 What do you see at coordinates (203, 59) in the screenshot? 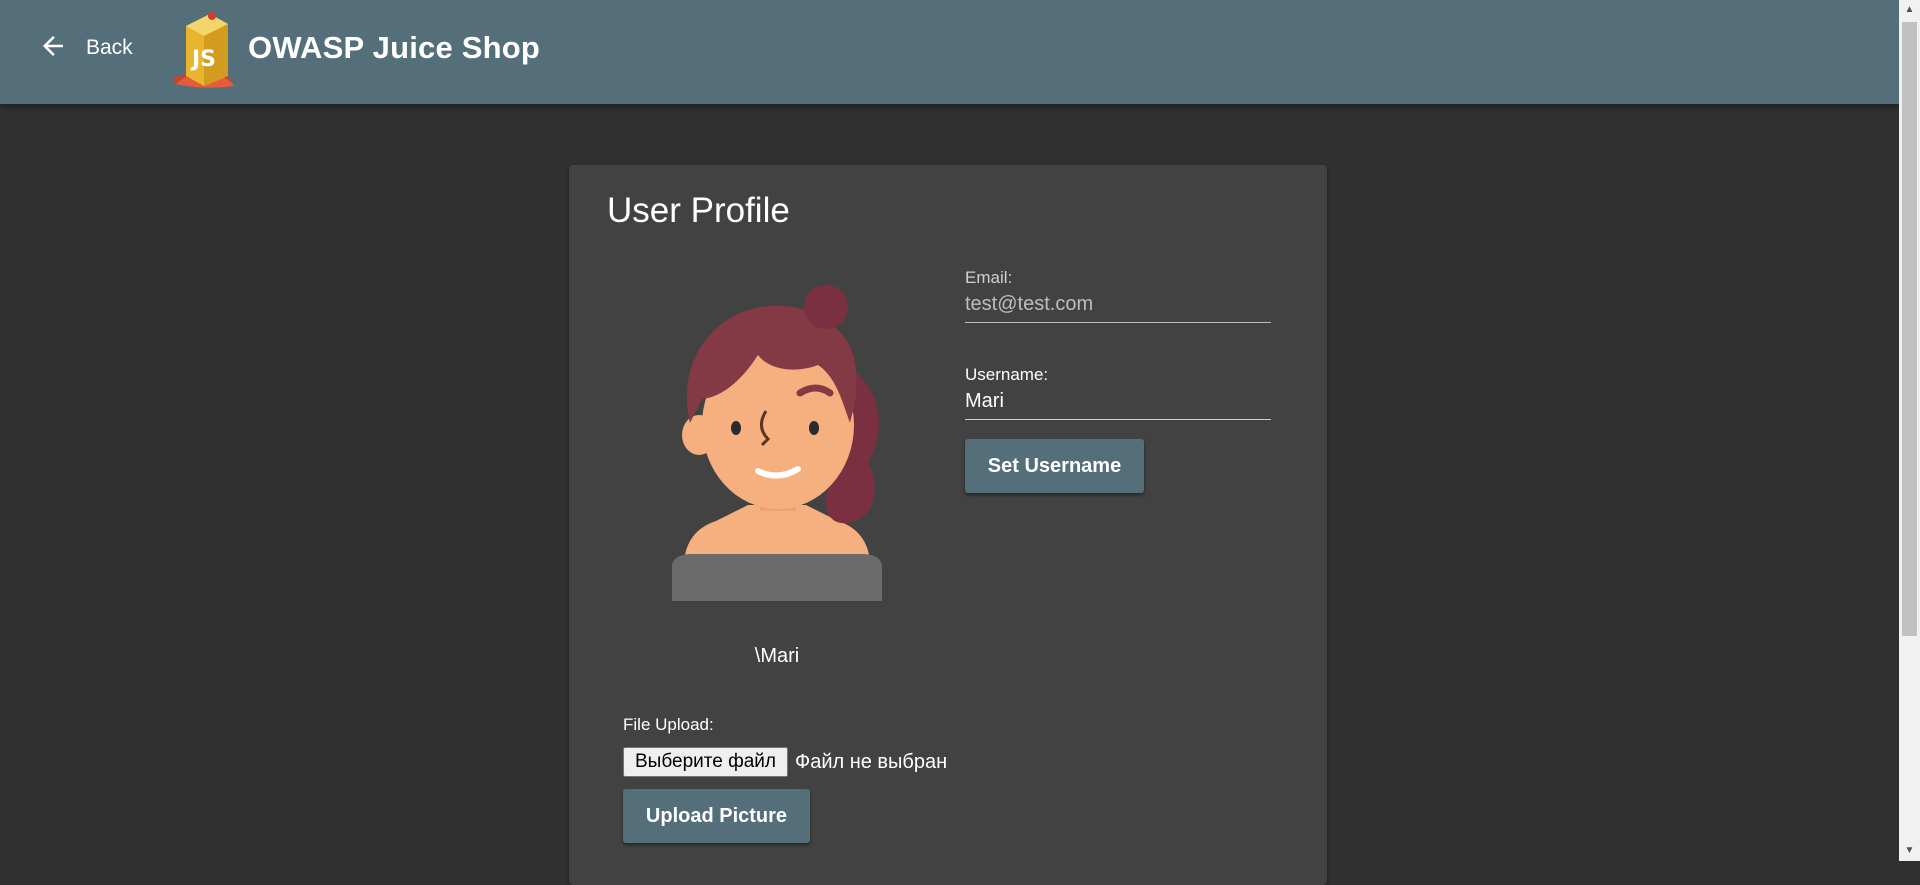
I see `svg-text: JS` at bounding box center [203, 59].